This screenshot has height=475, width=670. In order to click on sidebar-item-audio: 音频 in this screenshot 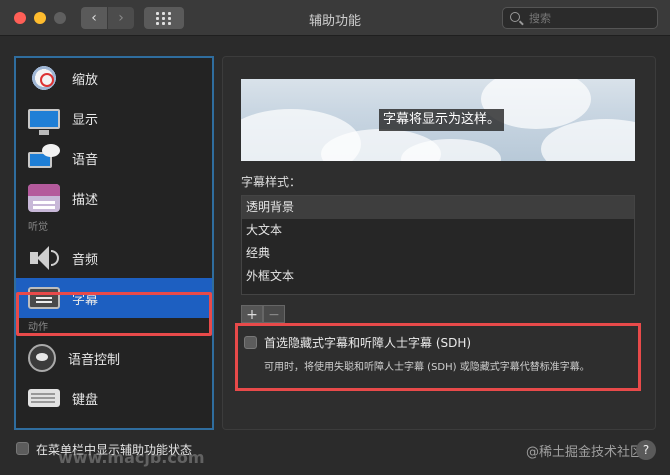, I will do `click(114, 258)`.